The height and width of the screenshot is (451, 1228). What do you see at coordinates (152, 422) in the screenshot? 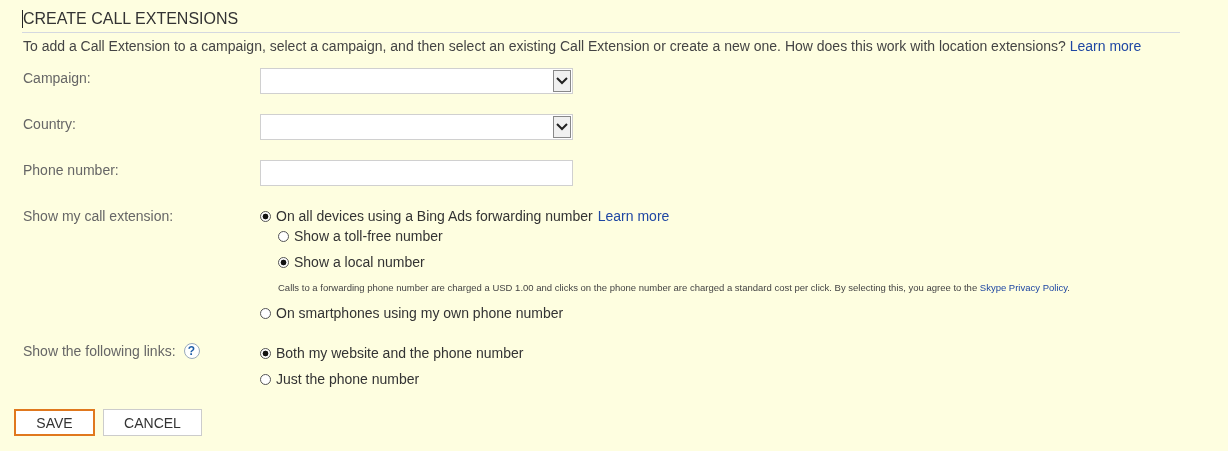
I see `form-button: CANCEL` at bounding box center [152, 422].